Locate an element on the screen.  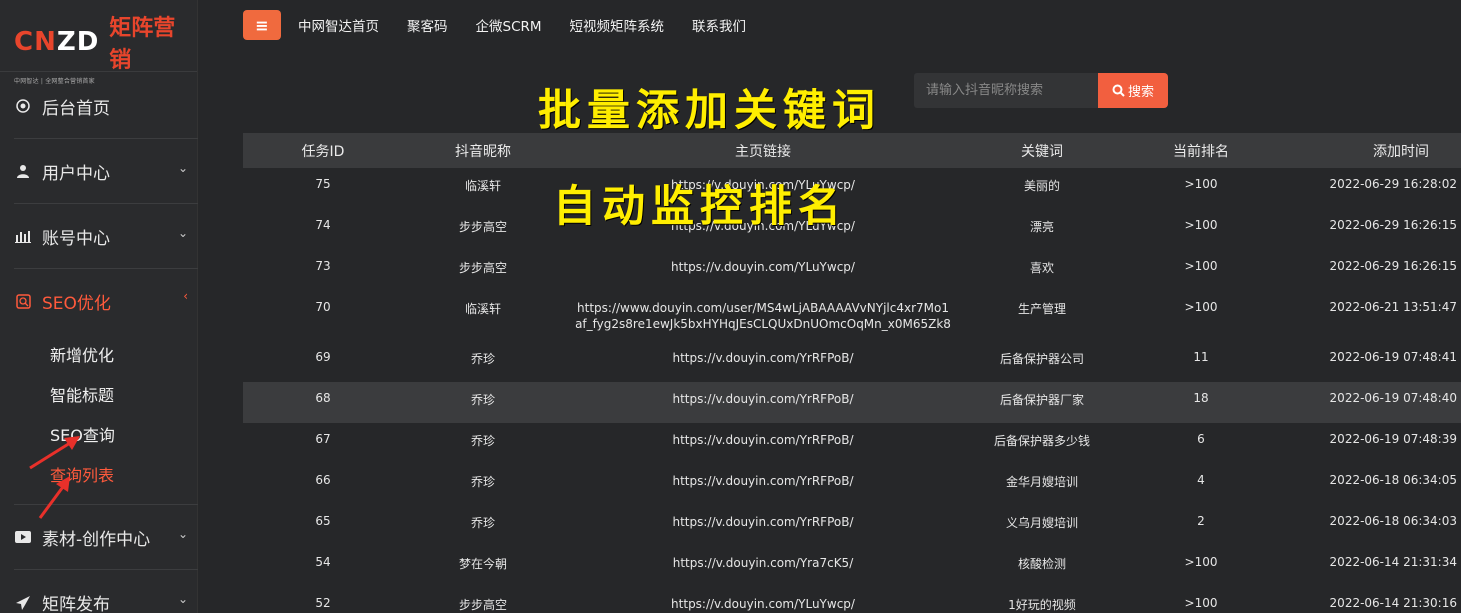
cell-time: 2022-06-29 16:28:02 is located at coordinates (1393, 184).